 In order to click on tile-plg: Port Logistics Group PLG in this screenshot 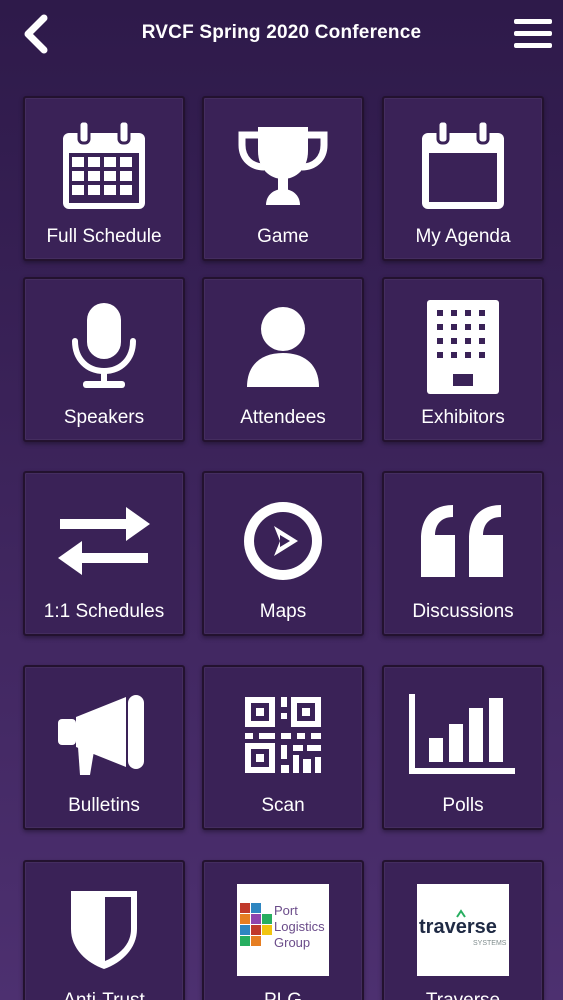, I will do `click(283, 930)`.